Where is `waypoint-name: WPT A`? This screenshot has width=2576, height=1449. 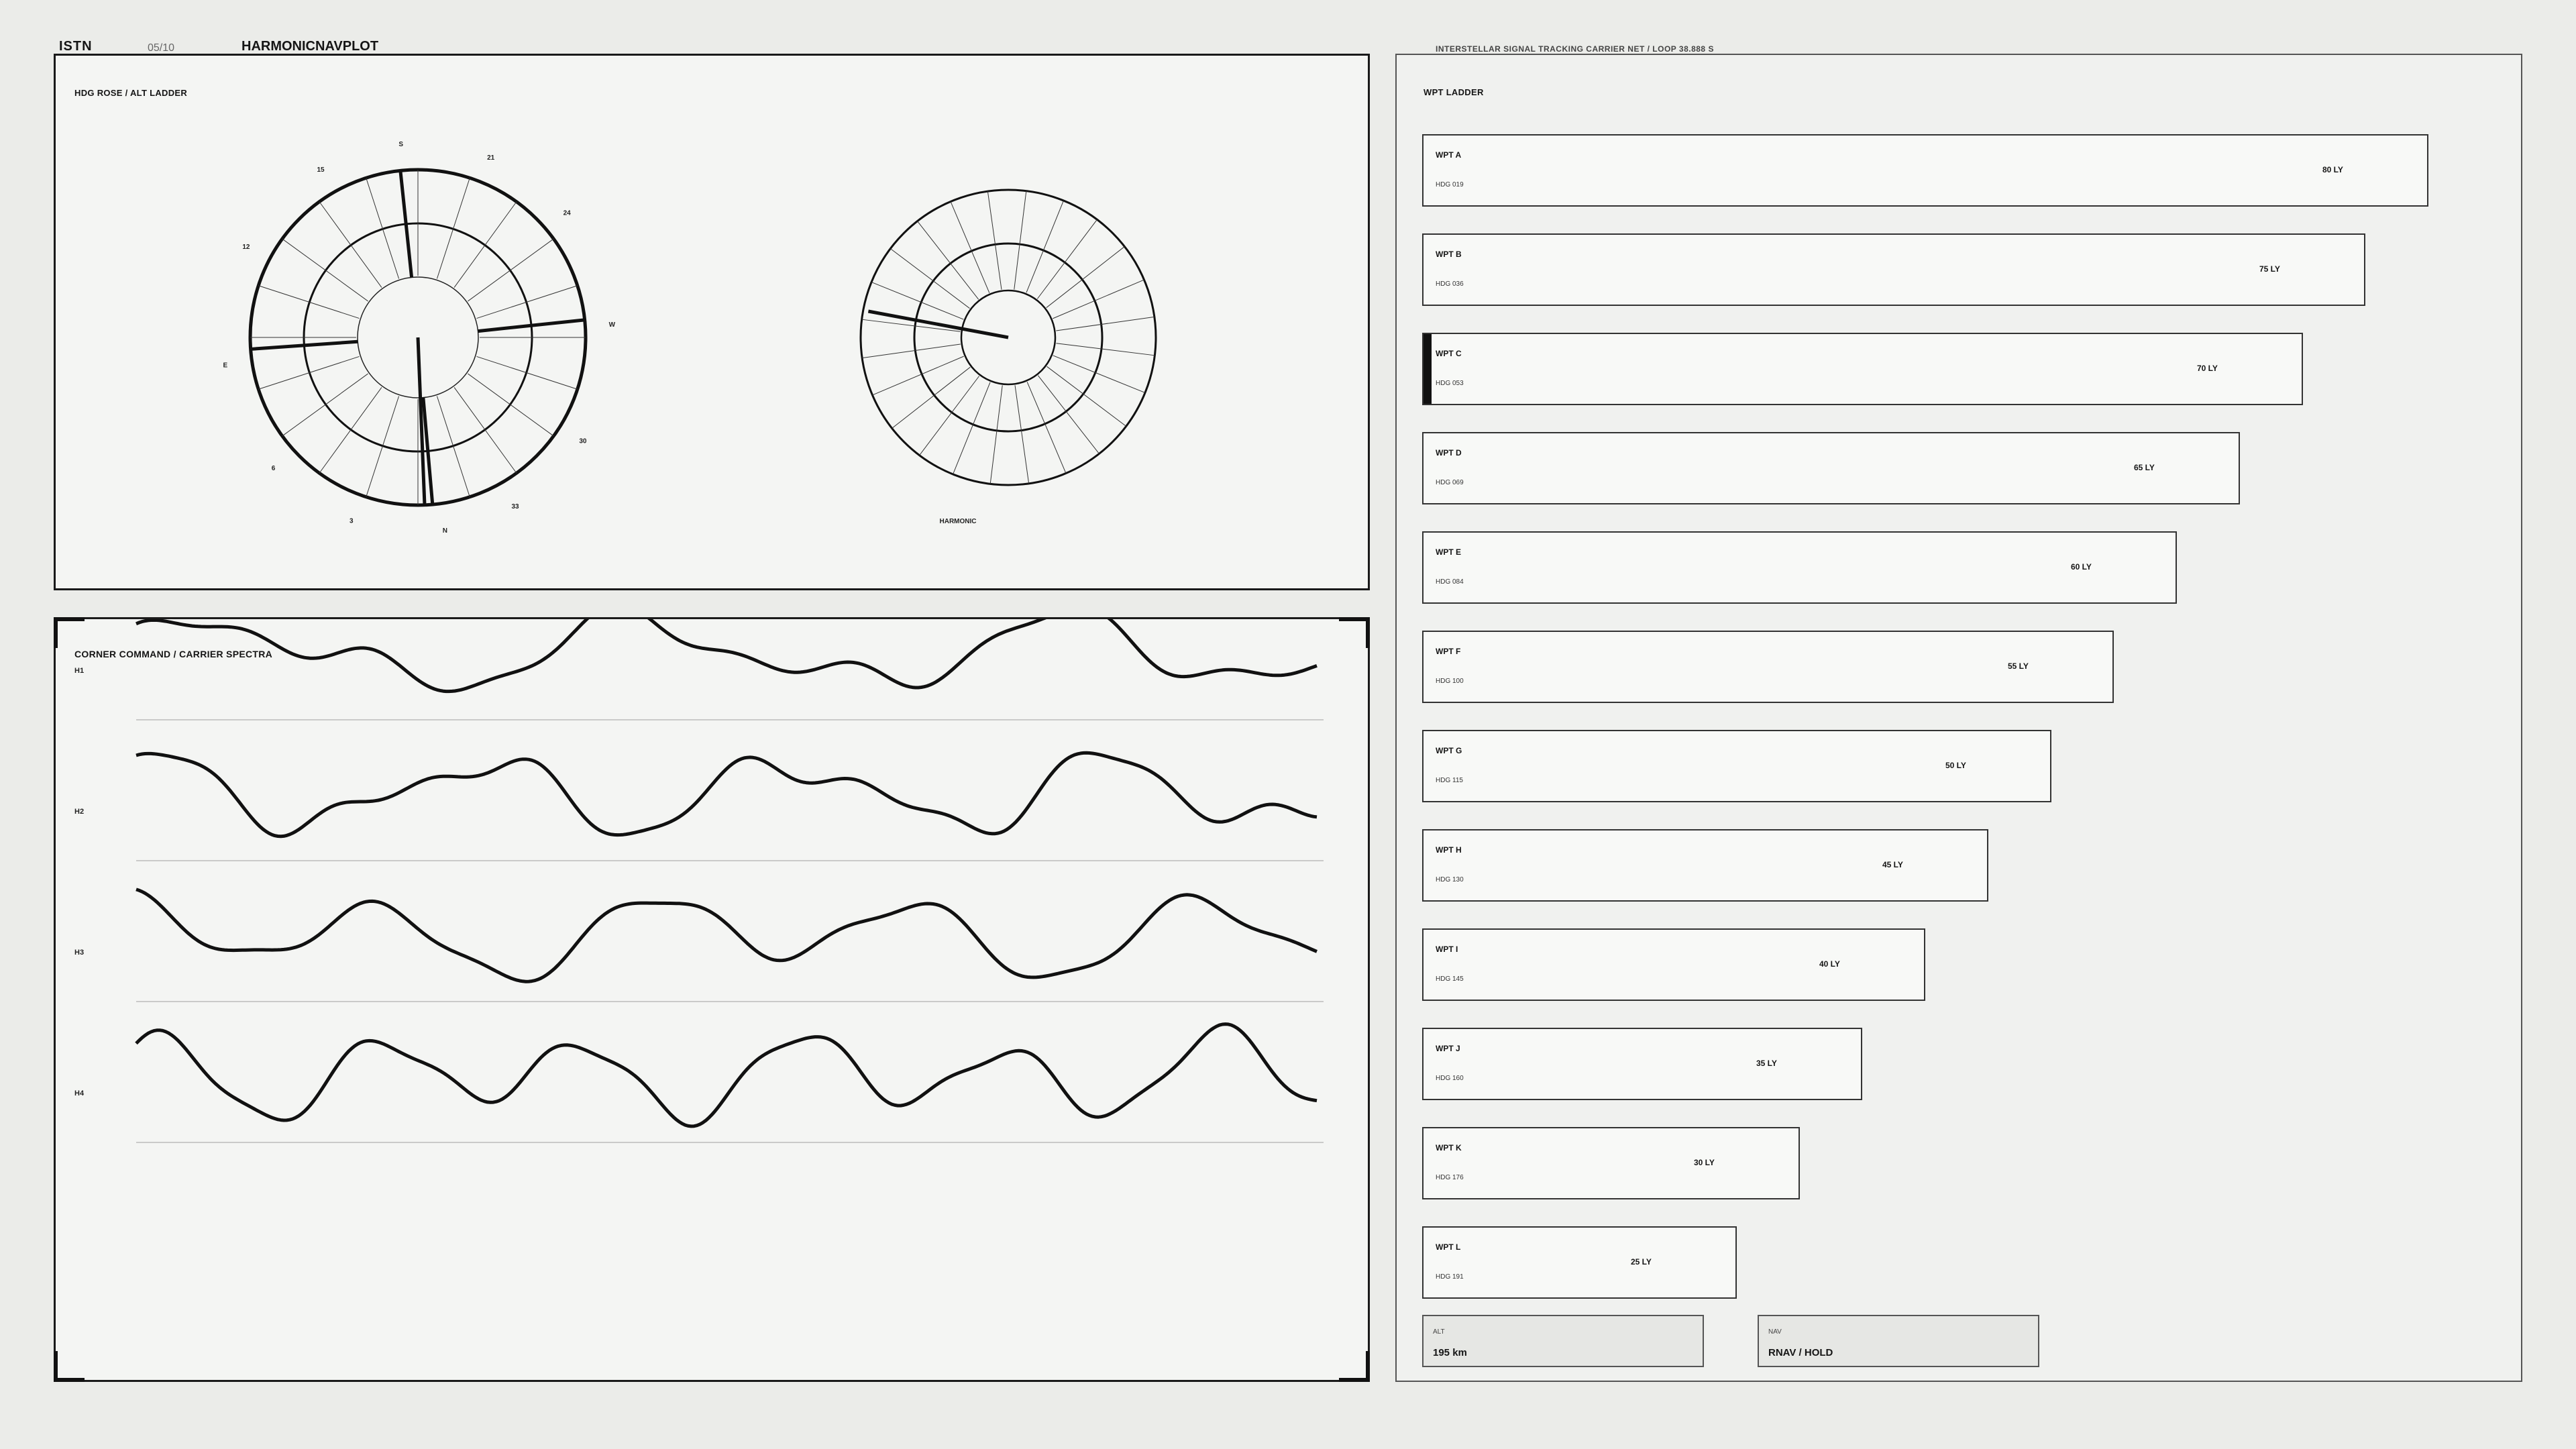
waypoint-name: WPT A is located at coordinates (1449, 155).